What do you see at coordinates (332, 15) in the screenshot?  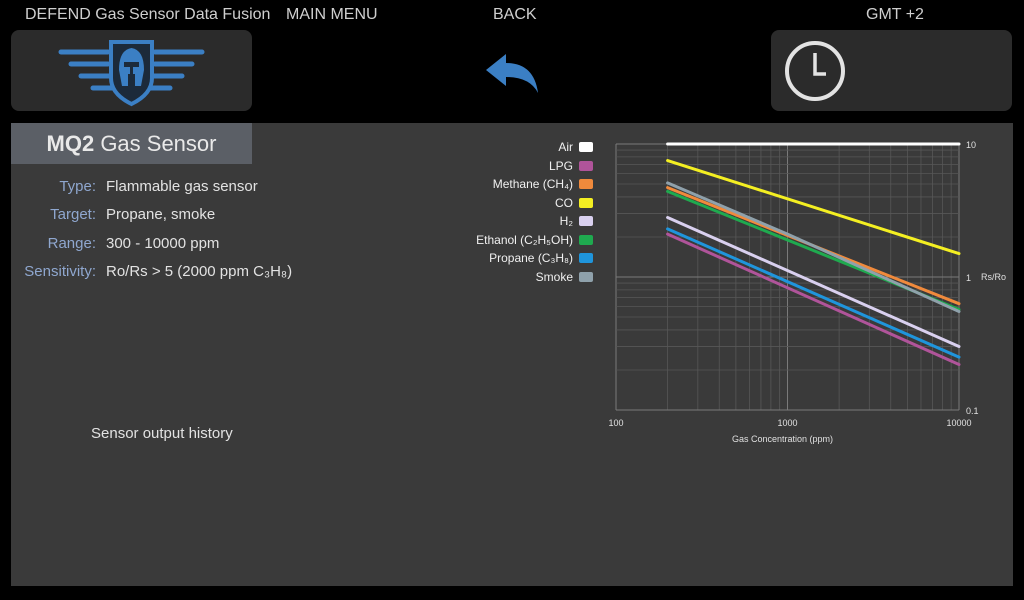 I see `main-menu-label: MAIN MENU` at bounding box center [332, 15].